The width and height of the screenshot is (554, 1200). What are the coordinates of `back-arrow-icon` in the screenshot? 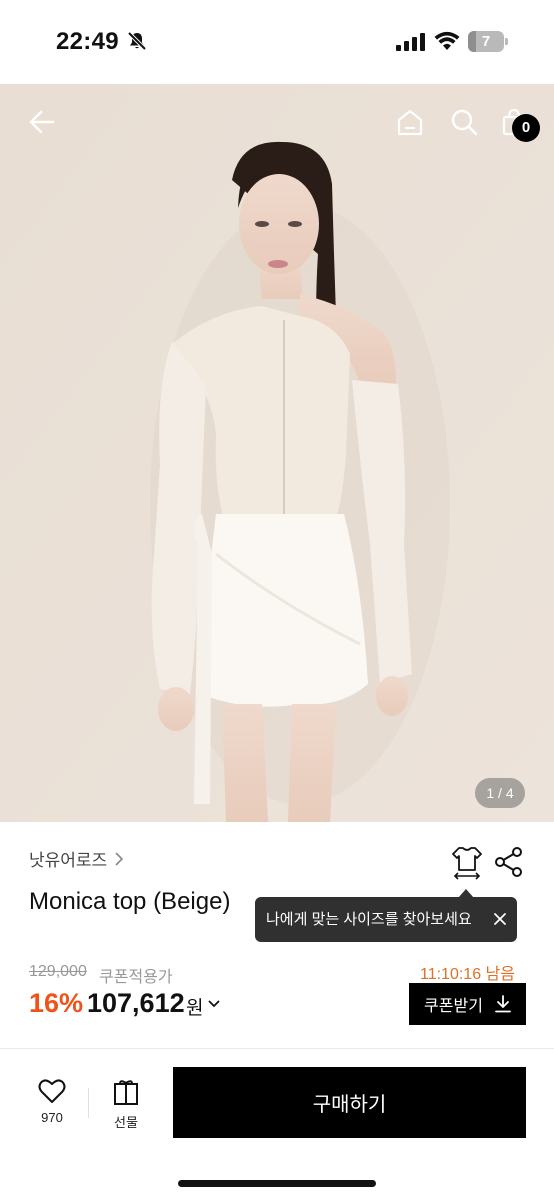 It's located at (42, 122).